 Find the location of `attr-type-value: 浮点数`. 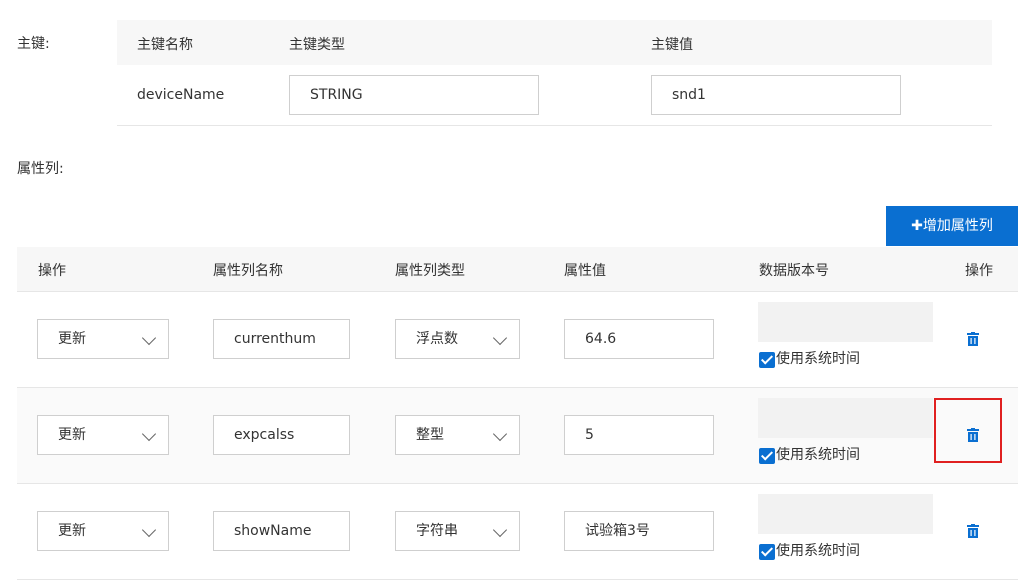

attr-type-value: 浮点数 is located at coordinates (437, 339).